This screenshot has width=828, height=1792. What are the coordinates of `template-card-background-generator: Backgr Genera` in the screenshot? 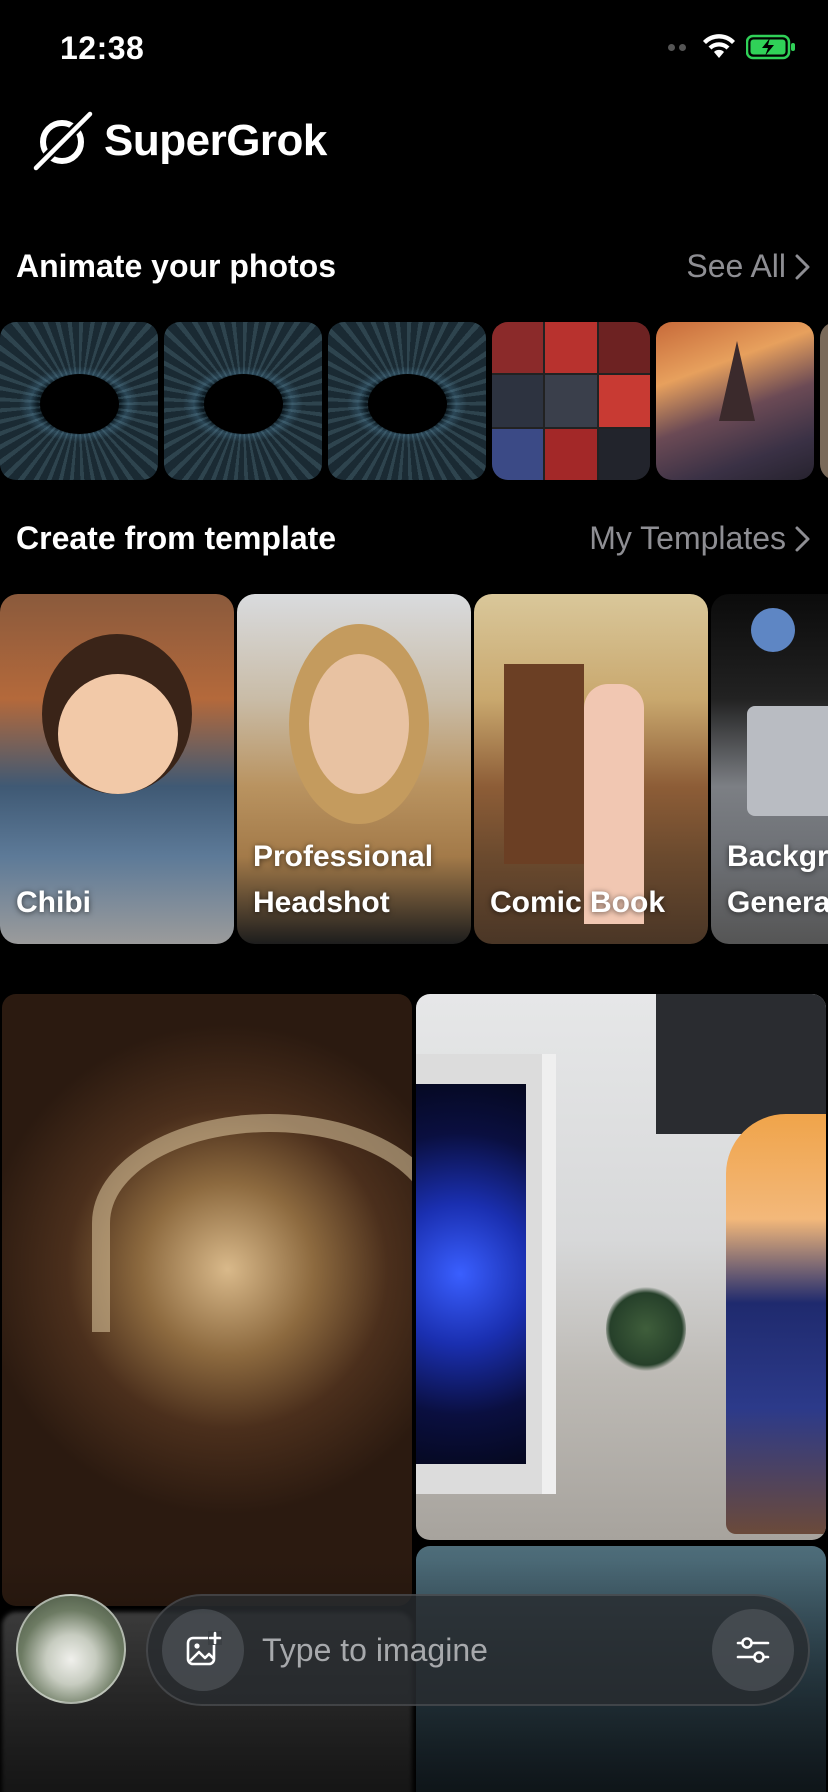 It's located at (769, 769).